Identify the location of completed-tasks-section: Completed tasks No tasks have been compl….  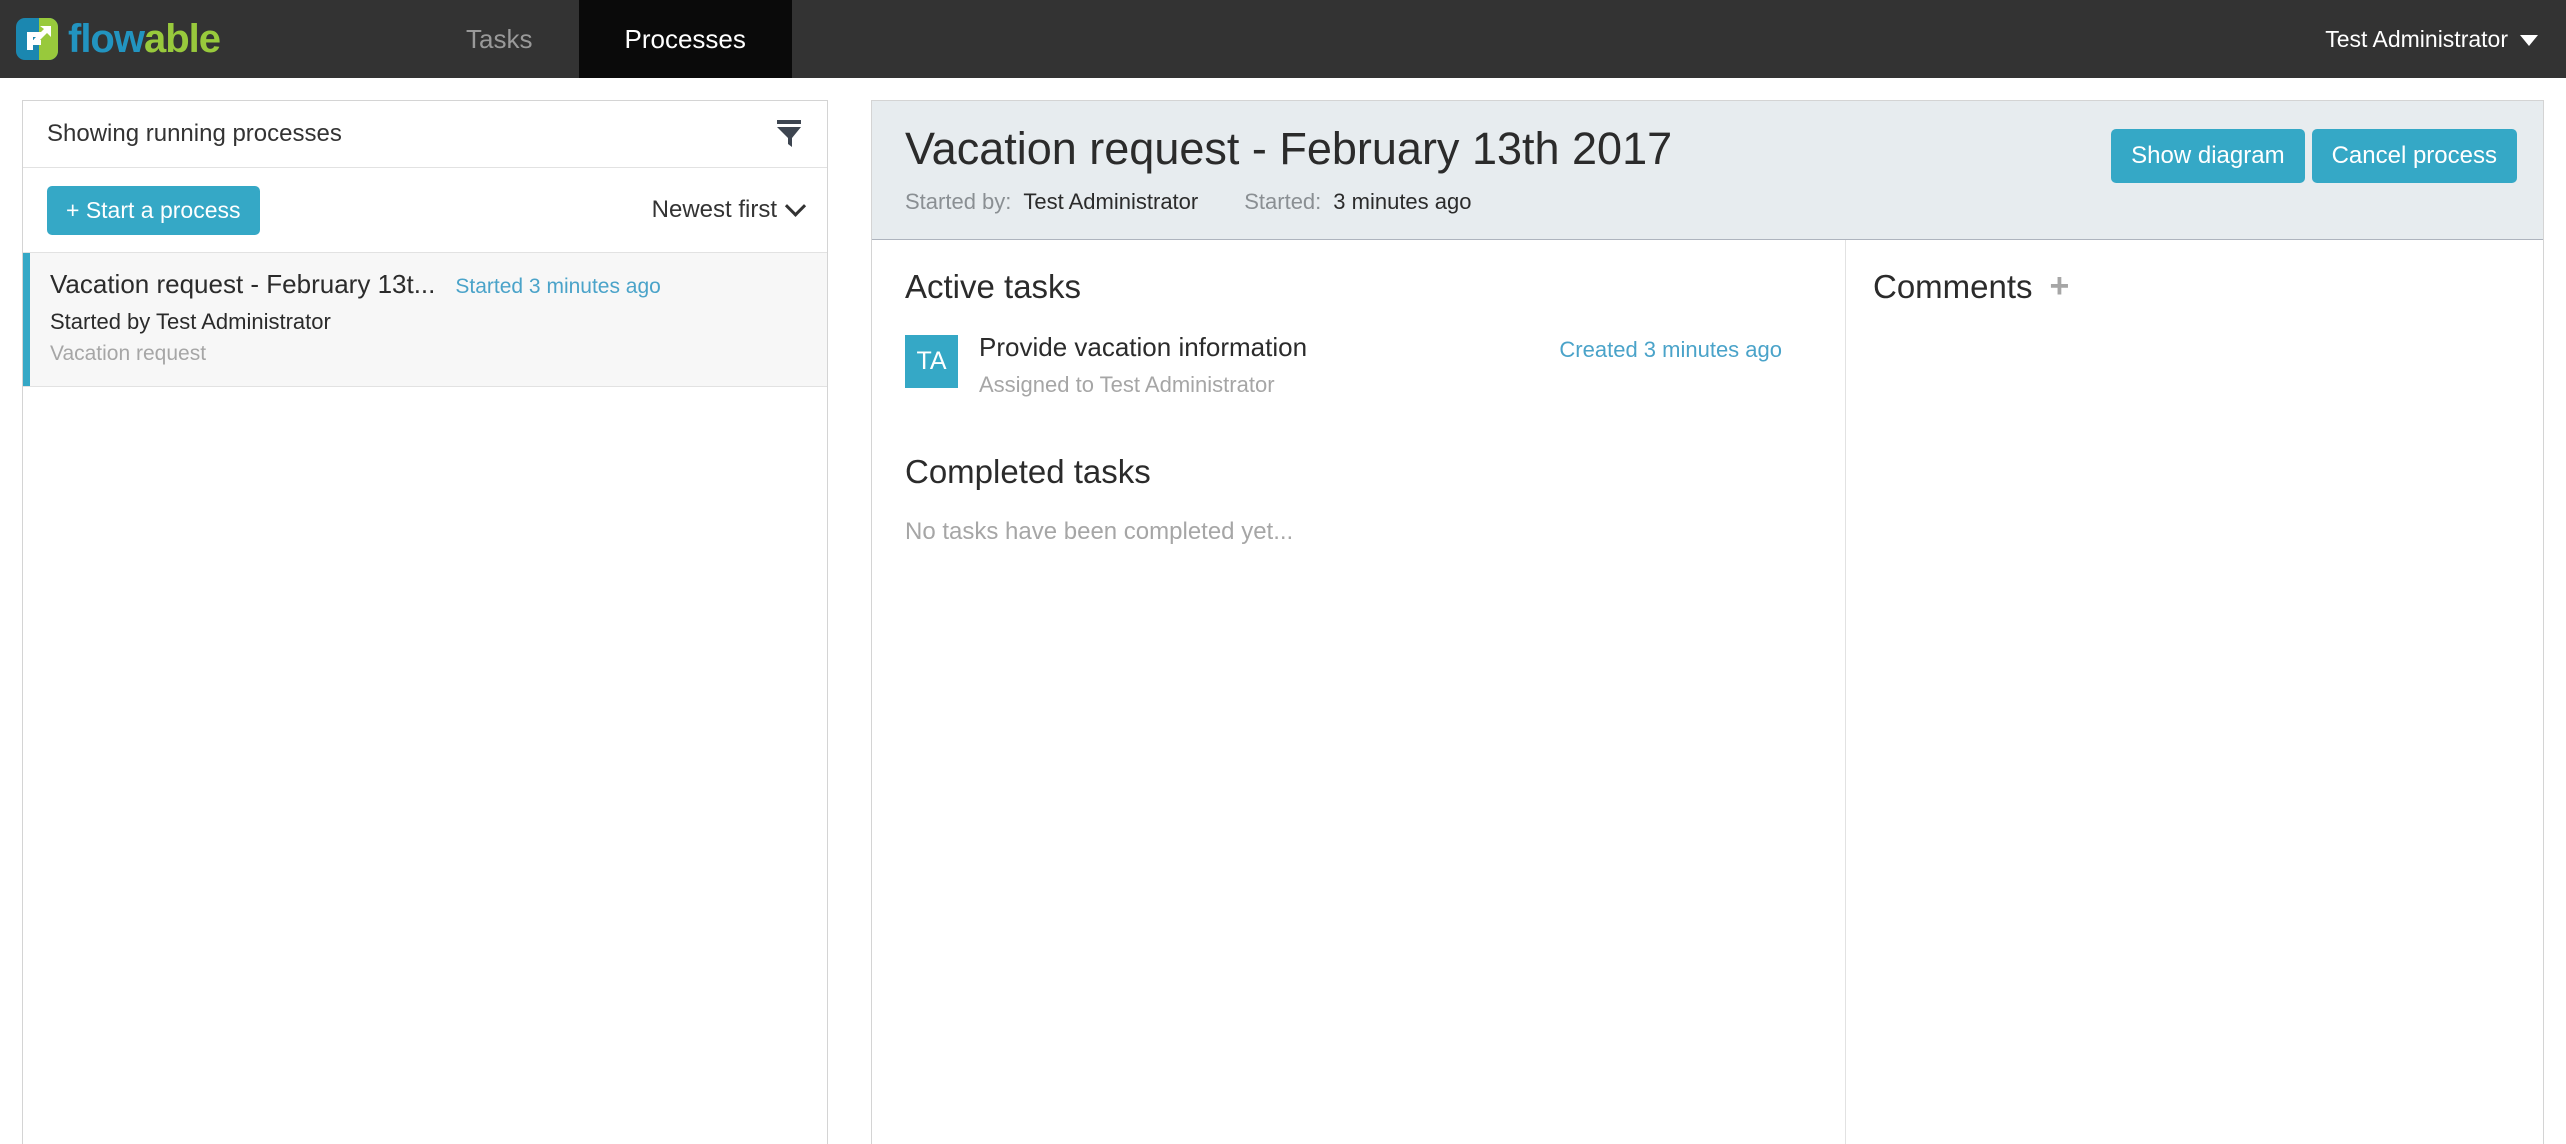
(1358, 499).